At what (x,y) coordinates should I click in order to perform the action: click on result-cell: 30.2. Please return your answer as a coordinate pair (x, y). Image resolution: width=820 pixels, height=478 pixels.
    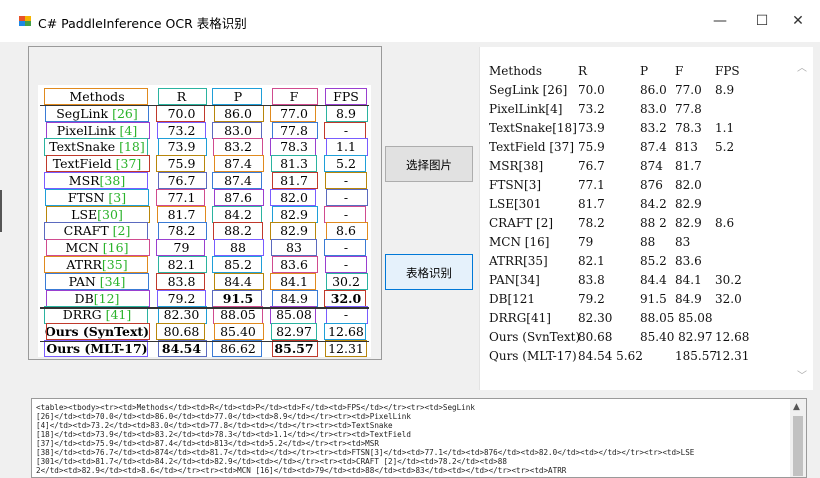
    Looking at the image, I should click on (728, 280).